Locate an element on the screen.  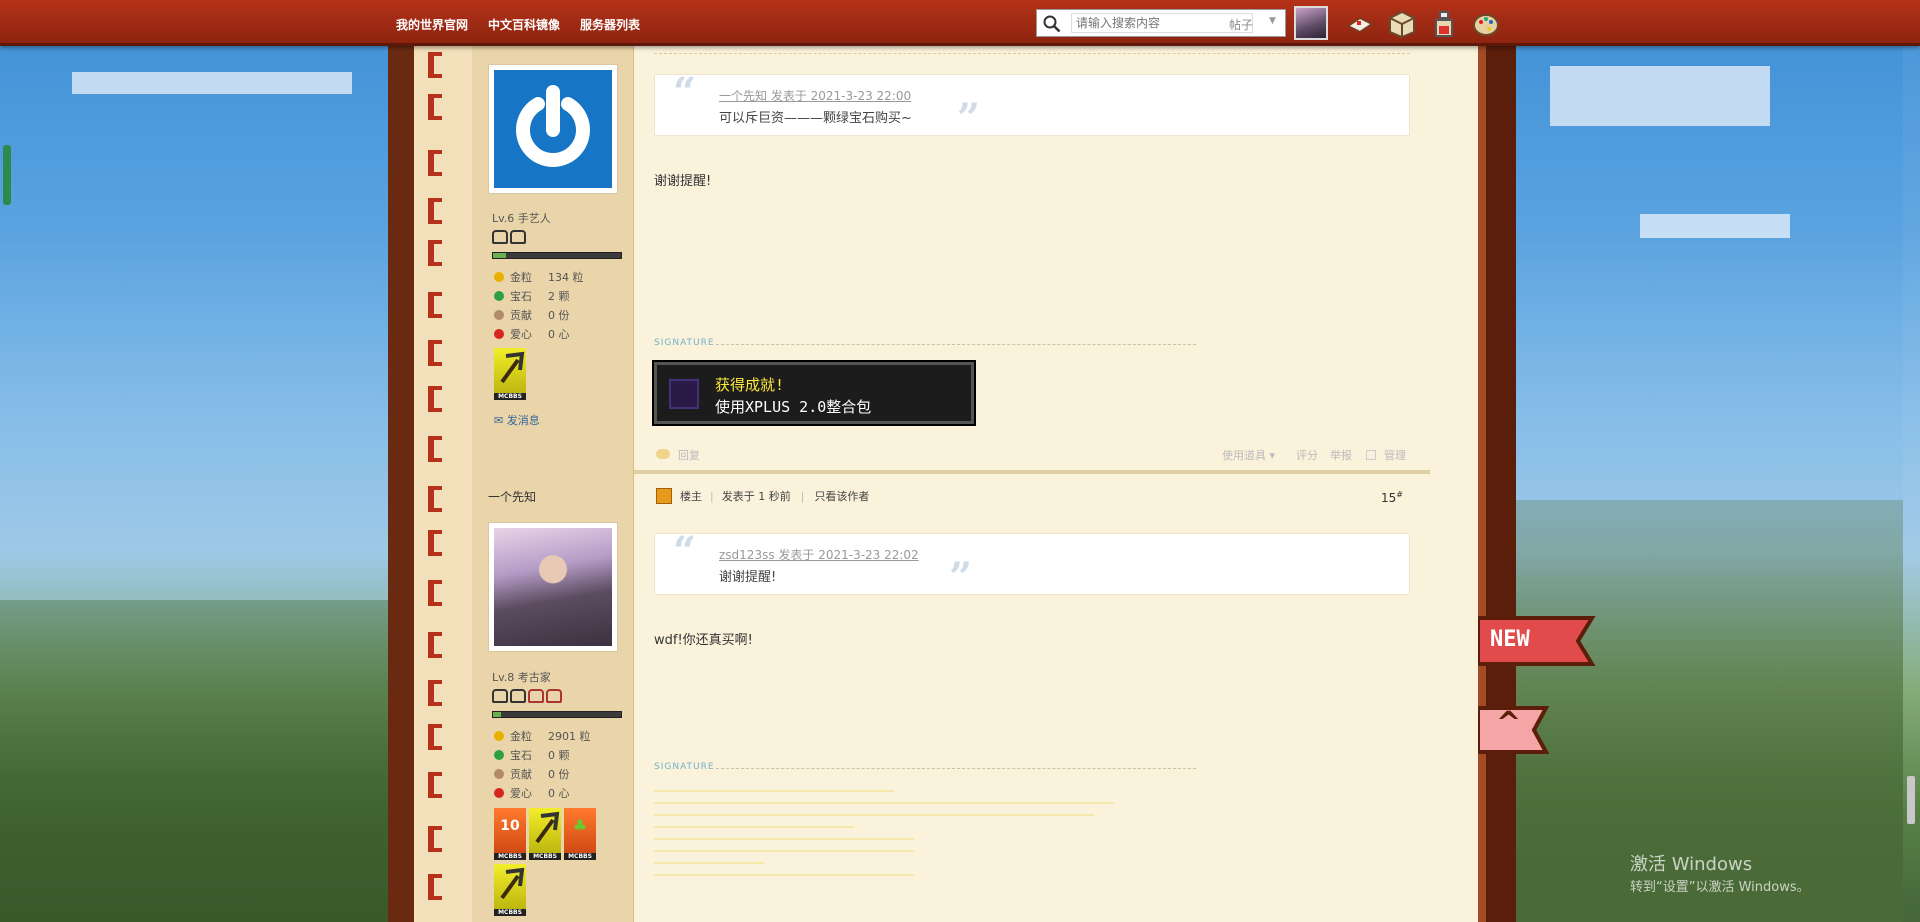
checkbox is located at coordinates (1371, 455).